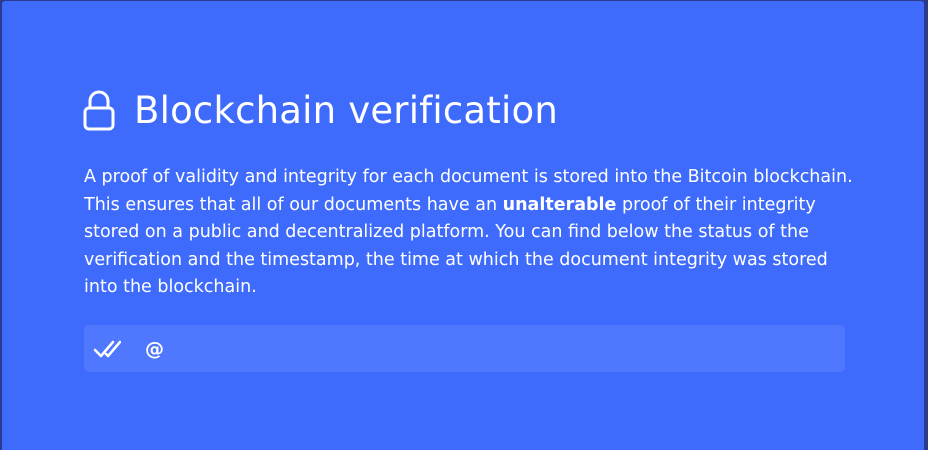 This screenshot has width=928, height=450. I want to click on panel-header: Blockchain verification, so click(320, 111).